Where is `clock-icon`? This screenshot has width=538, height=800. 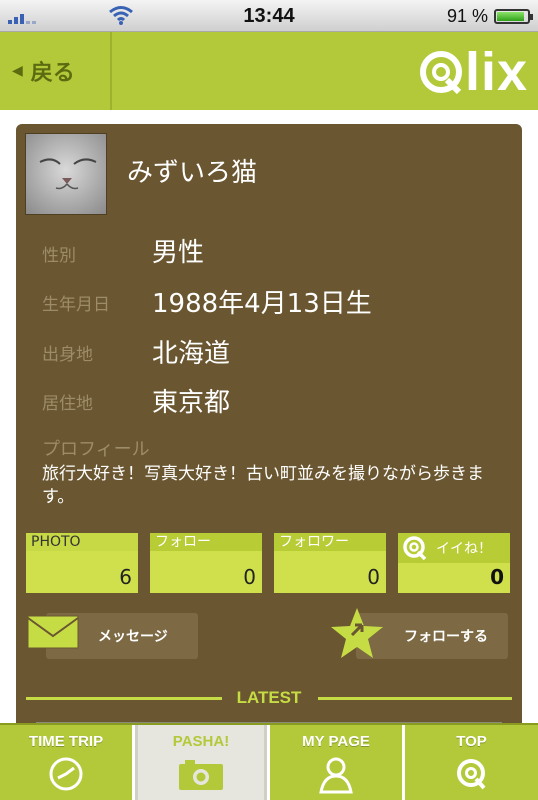 clock-icon is located at coordinates (66, 774).